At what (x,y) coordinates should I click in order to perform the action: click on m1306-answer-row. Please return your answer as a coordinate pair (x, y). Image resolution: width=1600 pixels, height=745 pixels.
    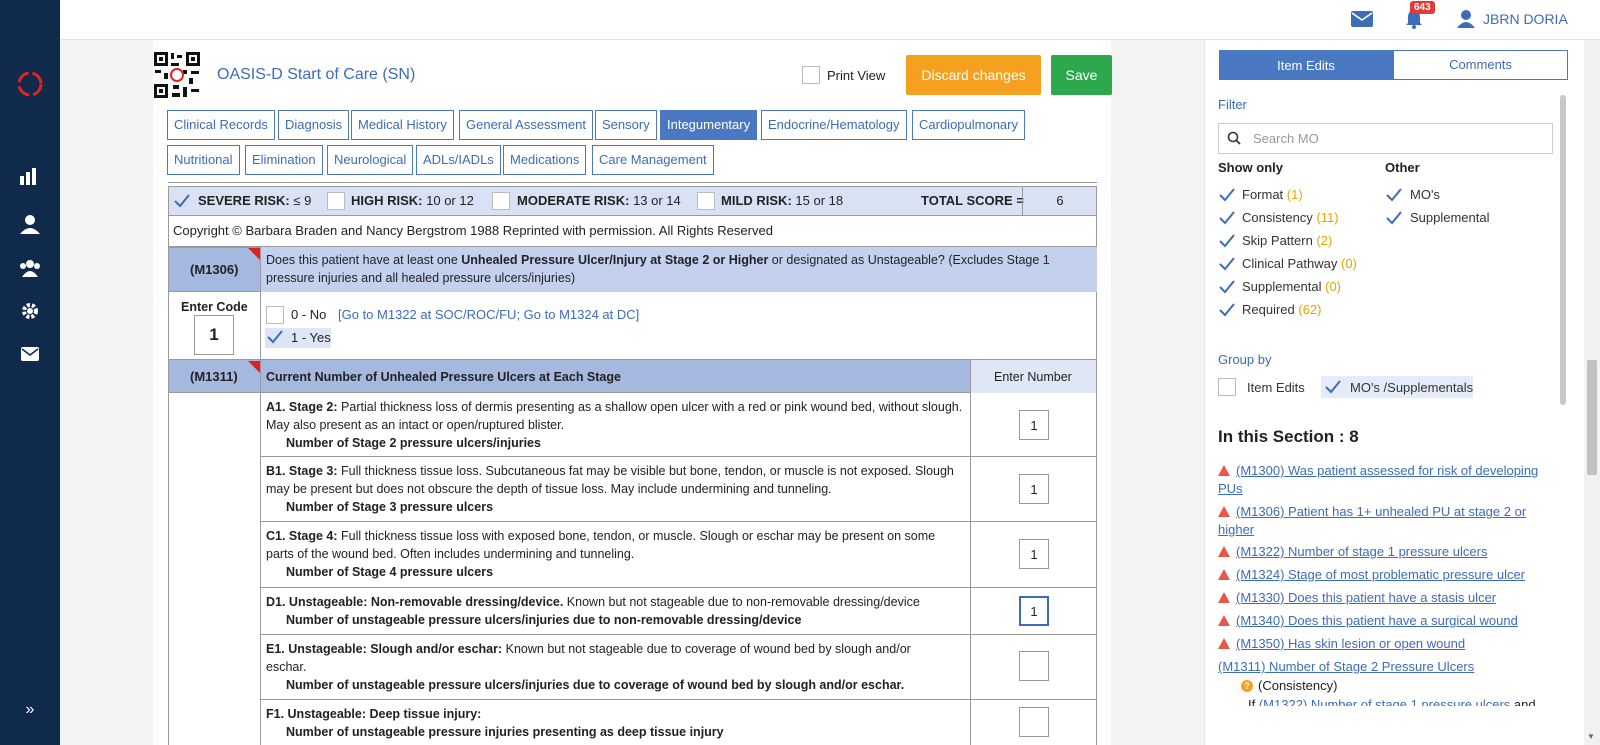
    Looking at the image, I should click on (632, 326).